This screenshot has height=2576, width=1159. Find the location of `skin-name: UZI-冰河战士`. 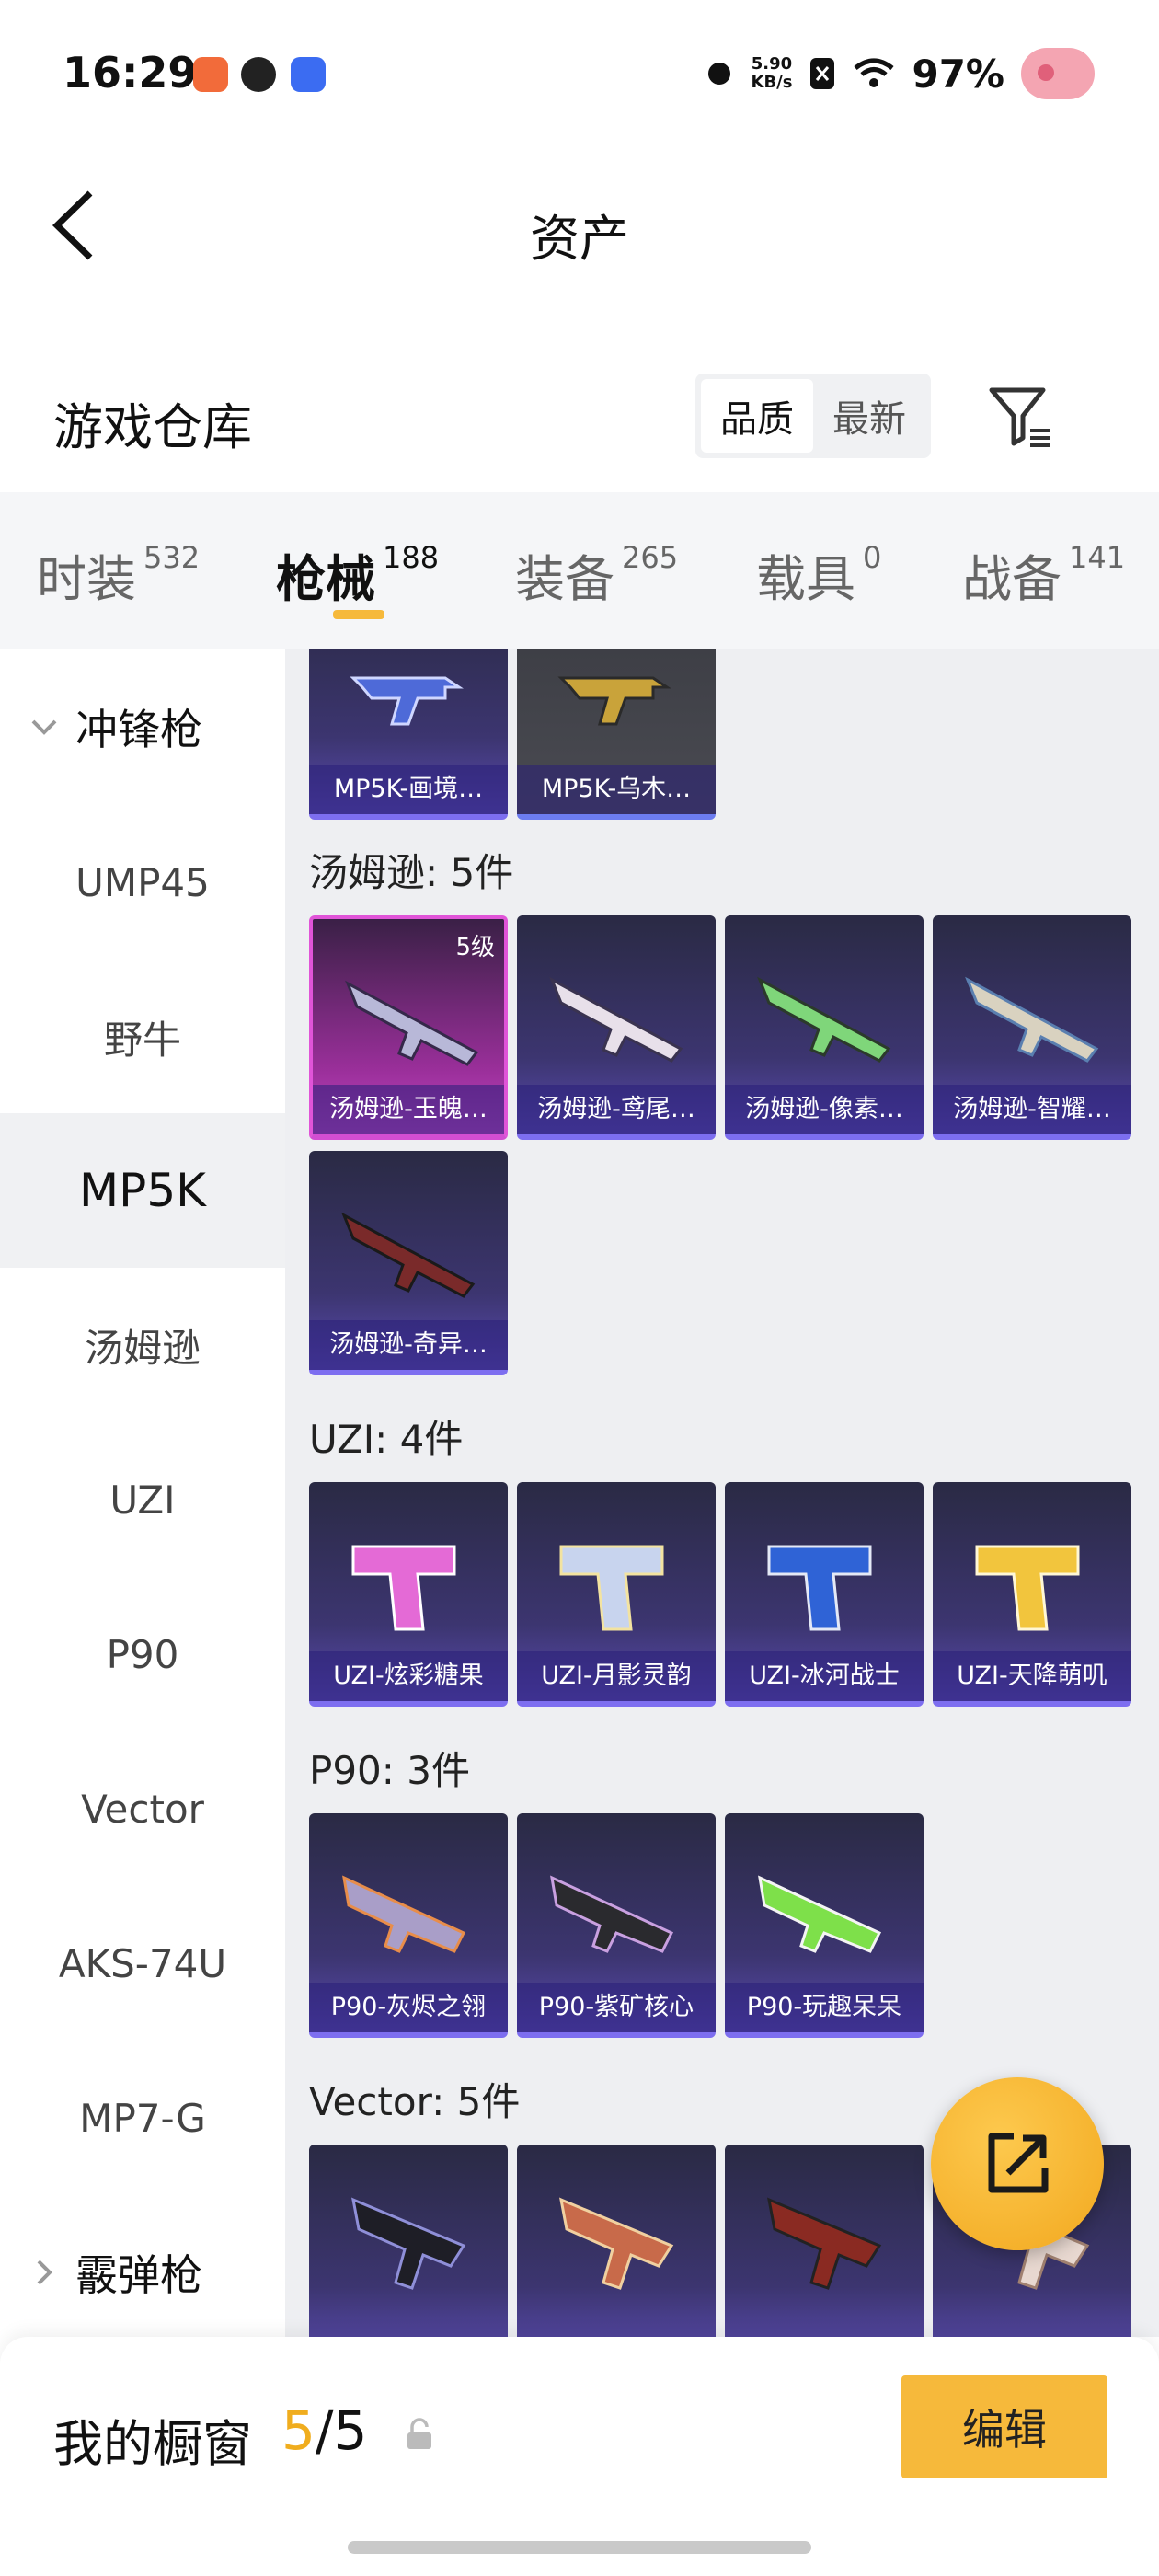

skin-name: UZI-冰河战士 is located at coordinates (824, 1676).